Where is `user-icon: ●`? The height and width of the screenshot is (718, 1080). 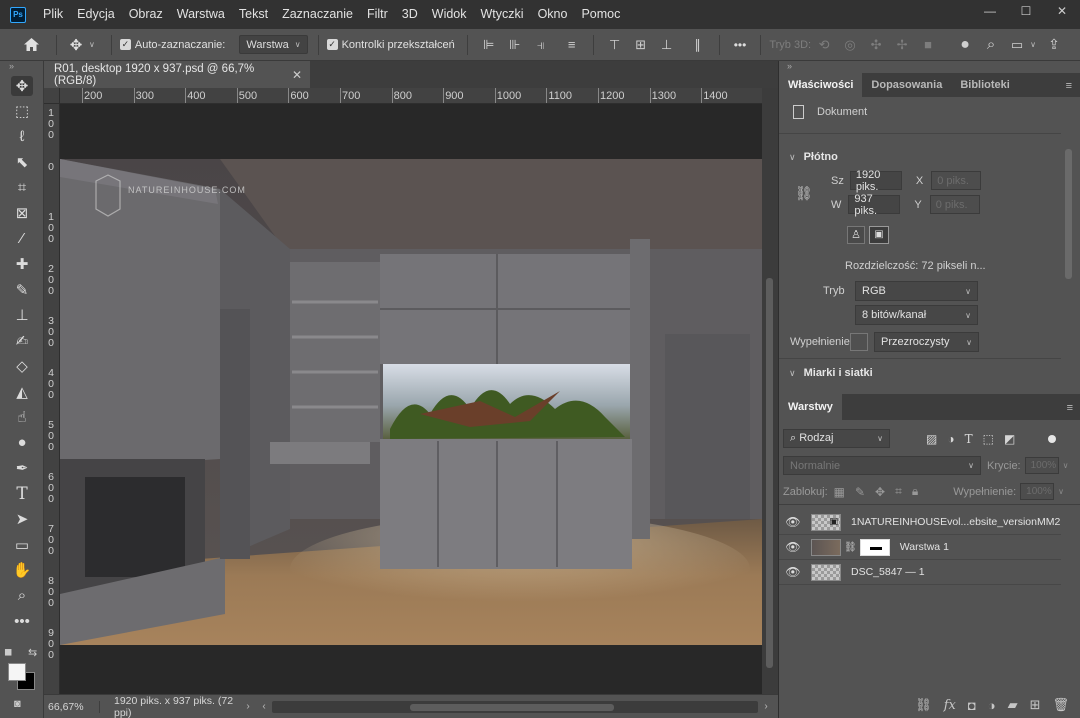 user-icon: ● is located at coordinates (965, 45).